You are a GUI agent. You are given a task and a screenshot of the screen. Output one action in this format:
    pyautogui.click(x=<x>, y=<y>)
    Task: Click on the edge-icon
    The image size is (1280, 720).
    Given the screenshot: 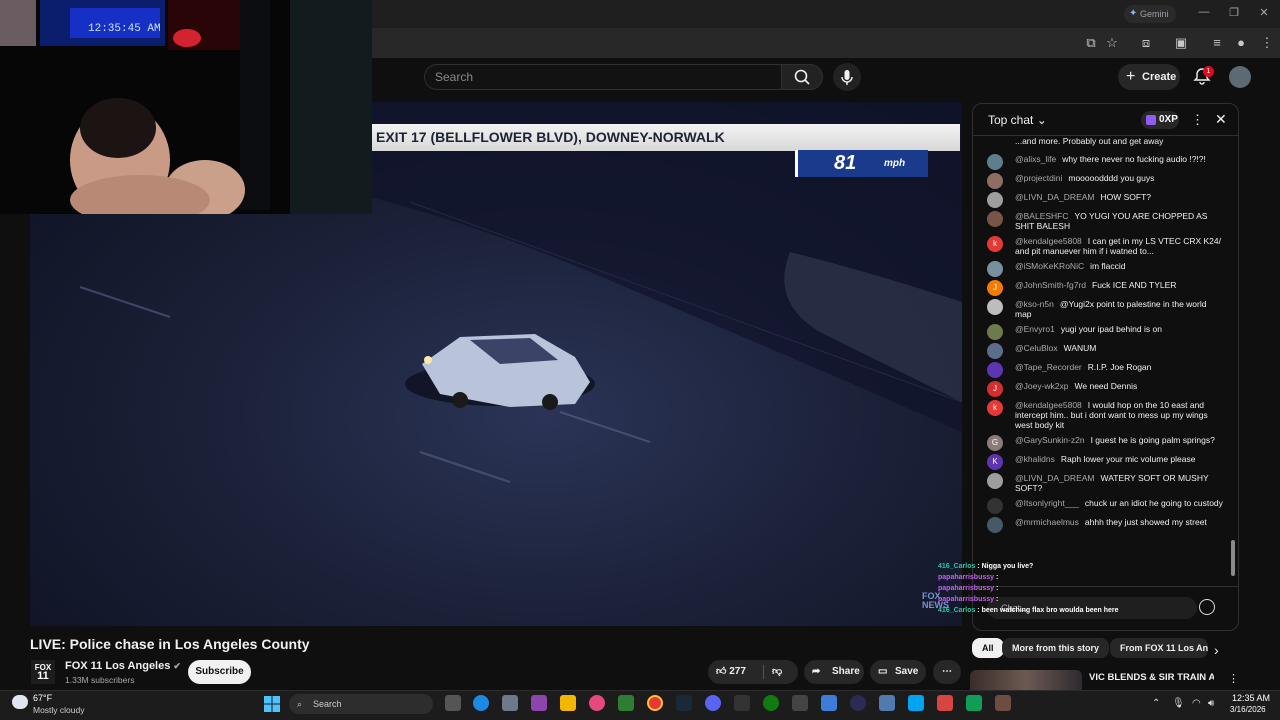 What is the action you would take?
    pyautogui.click(x=481, y=703)
    